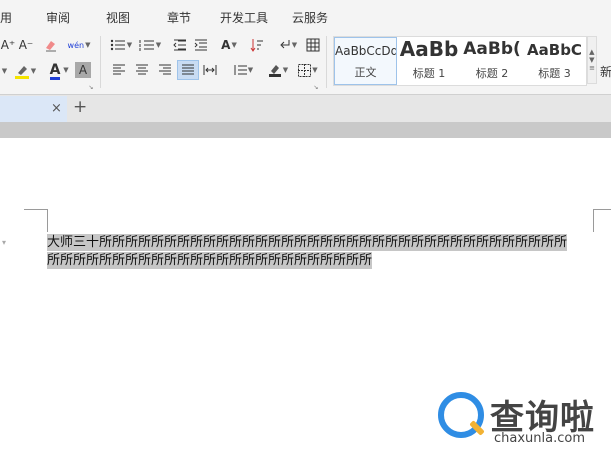  What do you see at coordinates (365, 51) in the screenshot?
I see `style-sample: AaBbCcDd` at bounding box center [365, 51].